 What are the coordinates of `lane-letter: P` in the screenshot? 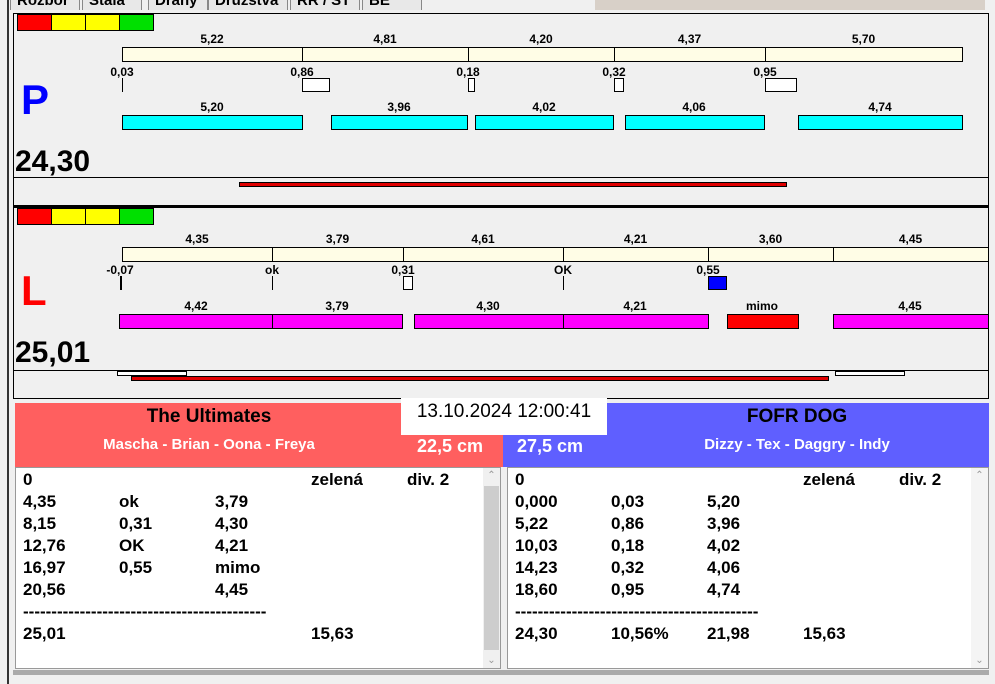 It's located at (35, 99).